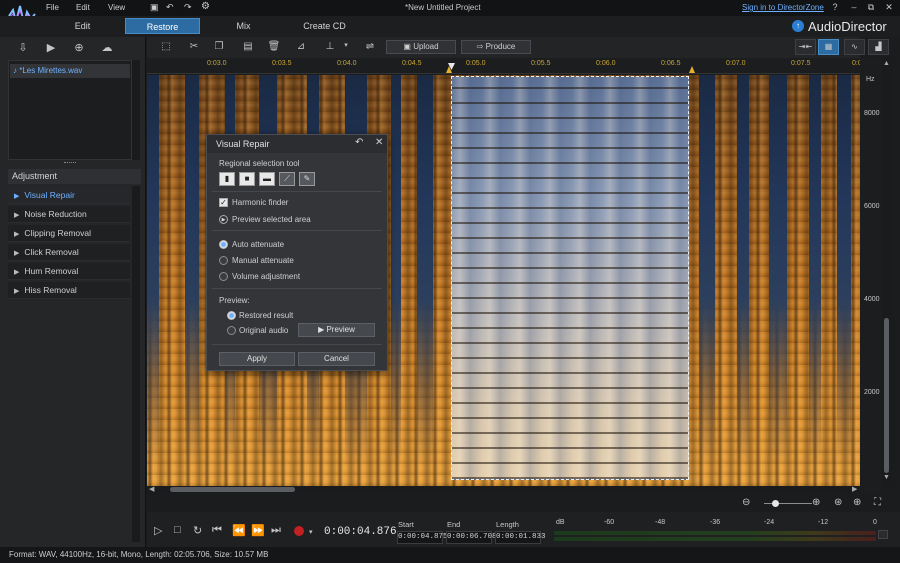 Image resolution: width=900 pixels, height=563 pixels. I want to click on restore-window-button: ⧉, so click(871, 7).